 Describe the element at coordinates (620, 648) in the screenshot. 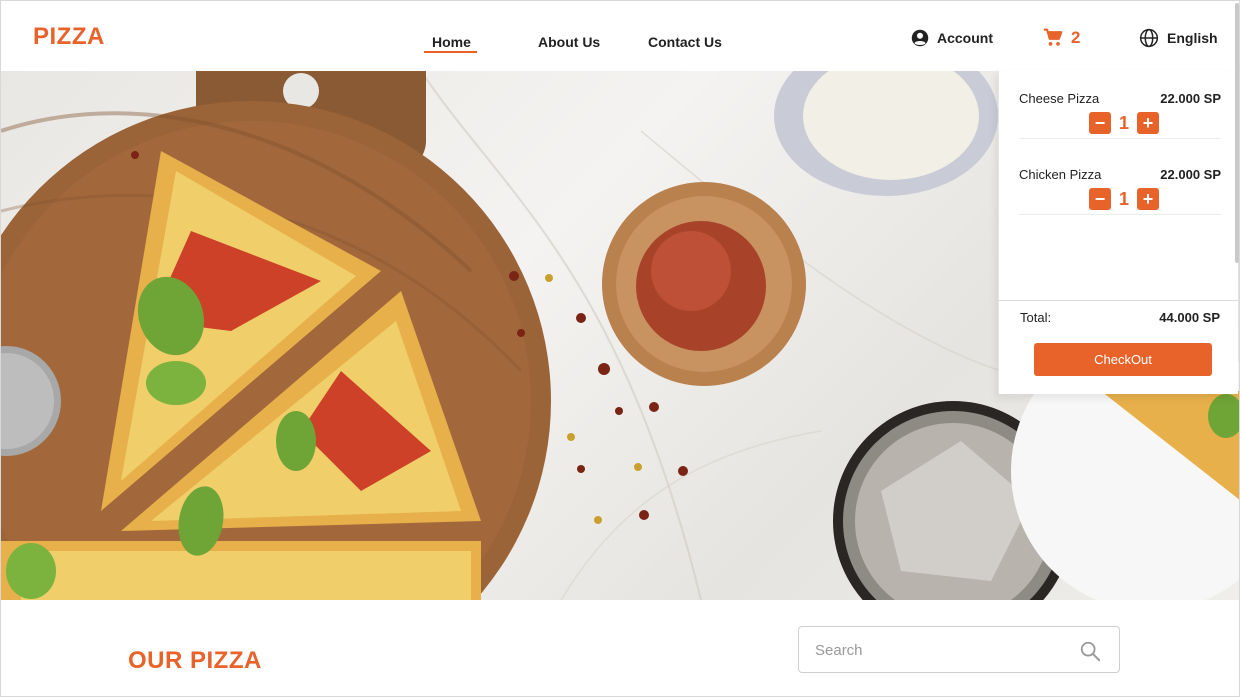

I see `menu-section: OUR PIZZA` at that location.